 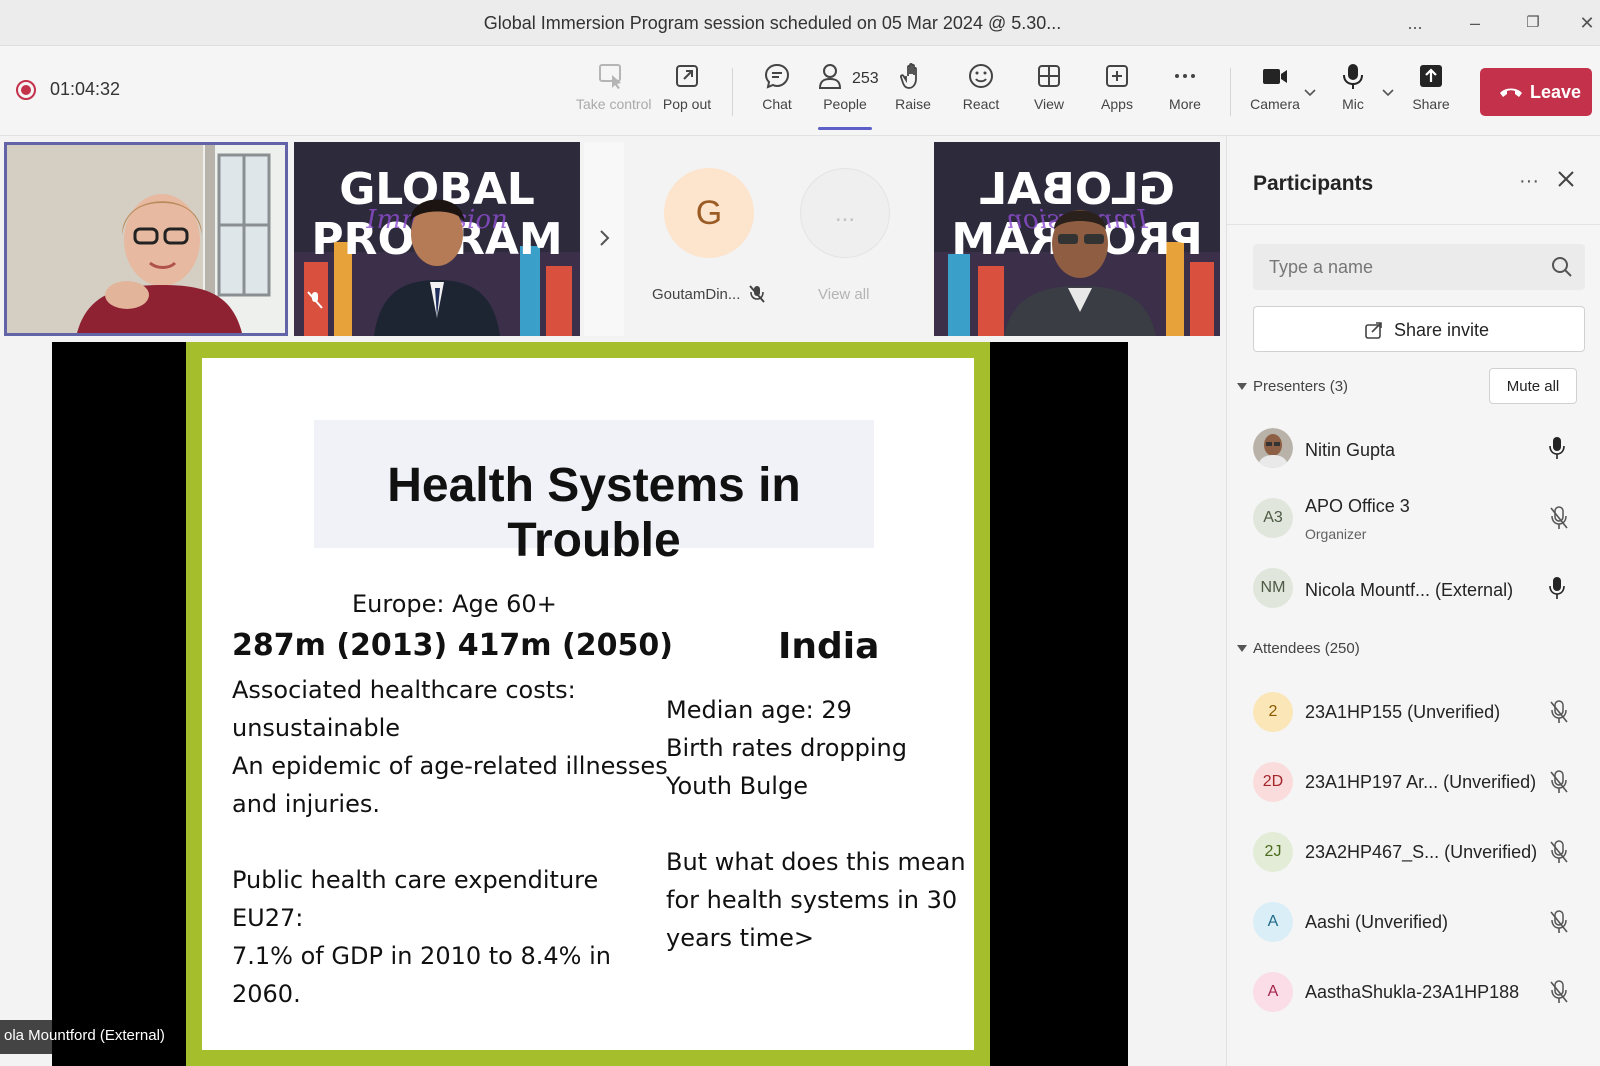 What do you see at coordinates (1511, 92) in the screenshot?
I see `hang-up-icon` at bounding box center [1511, 92].